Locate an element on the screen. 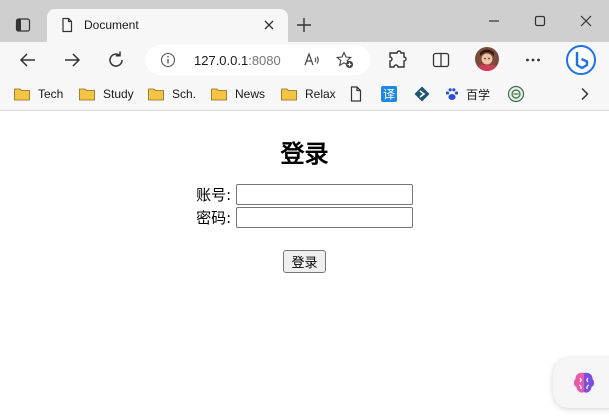  tab-actions-icon is located at coordinates (23, 25).